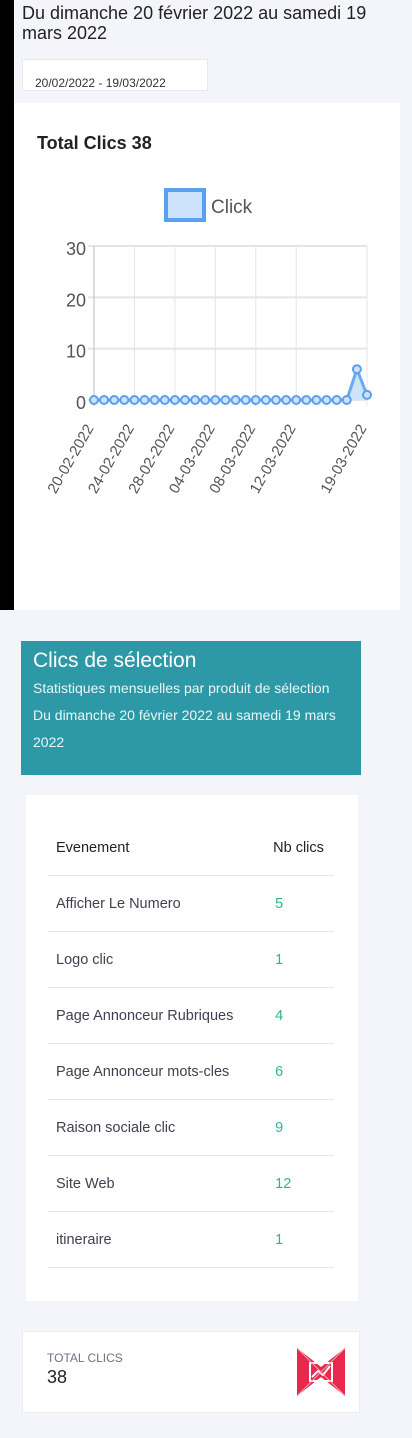 The width and height of the screenshot is (412, 1438). What do you see at coordinates (94, 143) in the screenshot?
I see `chart-title: Total Clics 38` at bounding box center [94, 143].